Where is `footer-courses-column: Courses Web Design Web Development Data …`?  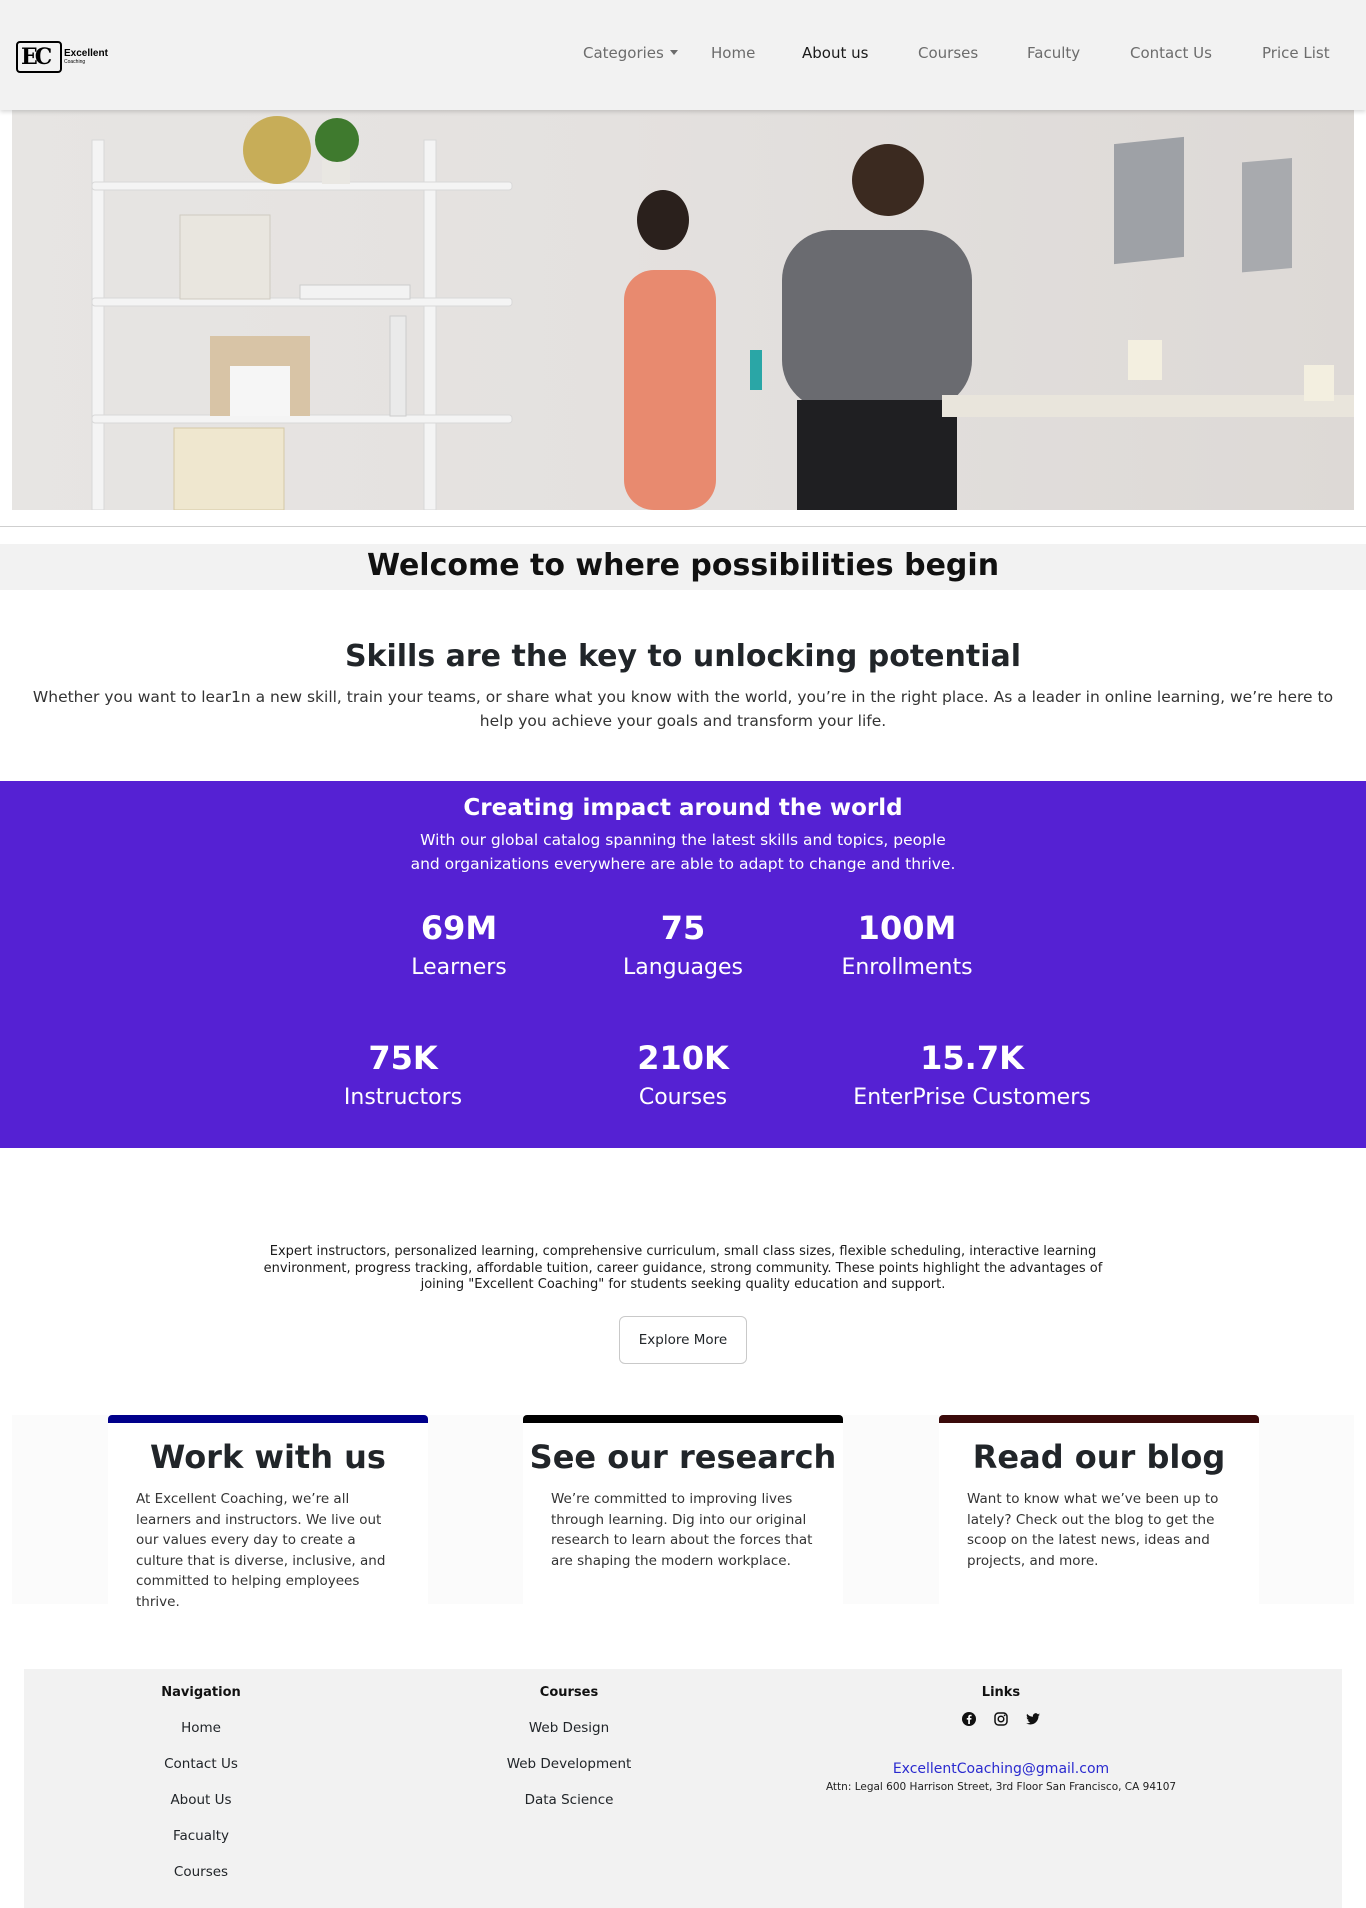
footer-courses-column: Courses Web Design Web Development Data … is located at coordinates (569, 1746).